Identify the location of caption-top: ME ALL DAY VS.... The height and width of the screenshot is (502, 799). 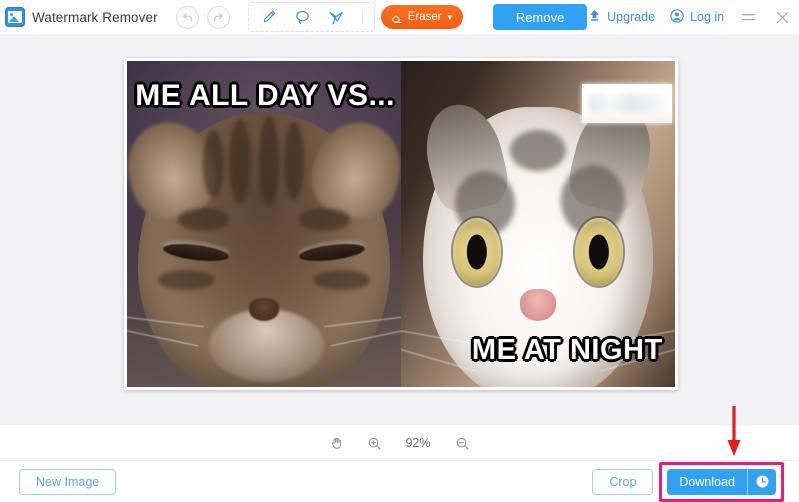
(265, 95).